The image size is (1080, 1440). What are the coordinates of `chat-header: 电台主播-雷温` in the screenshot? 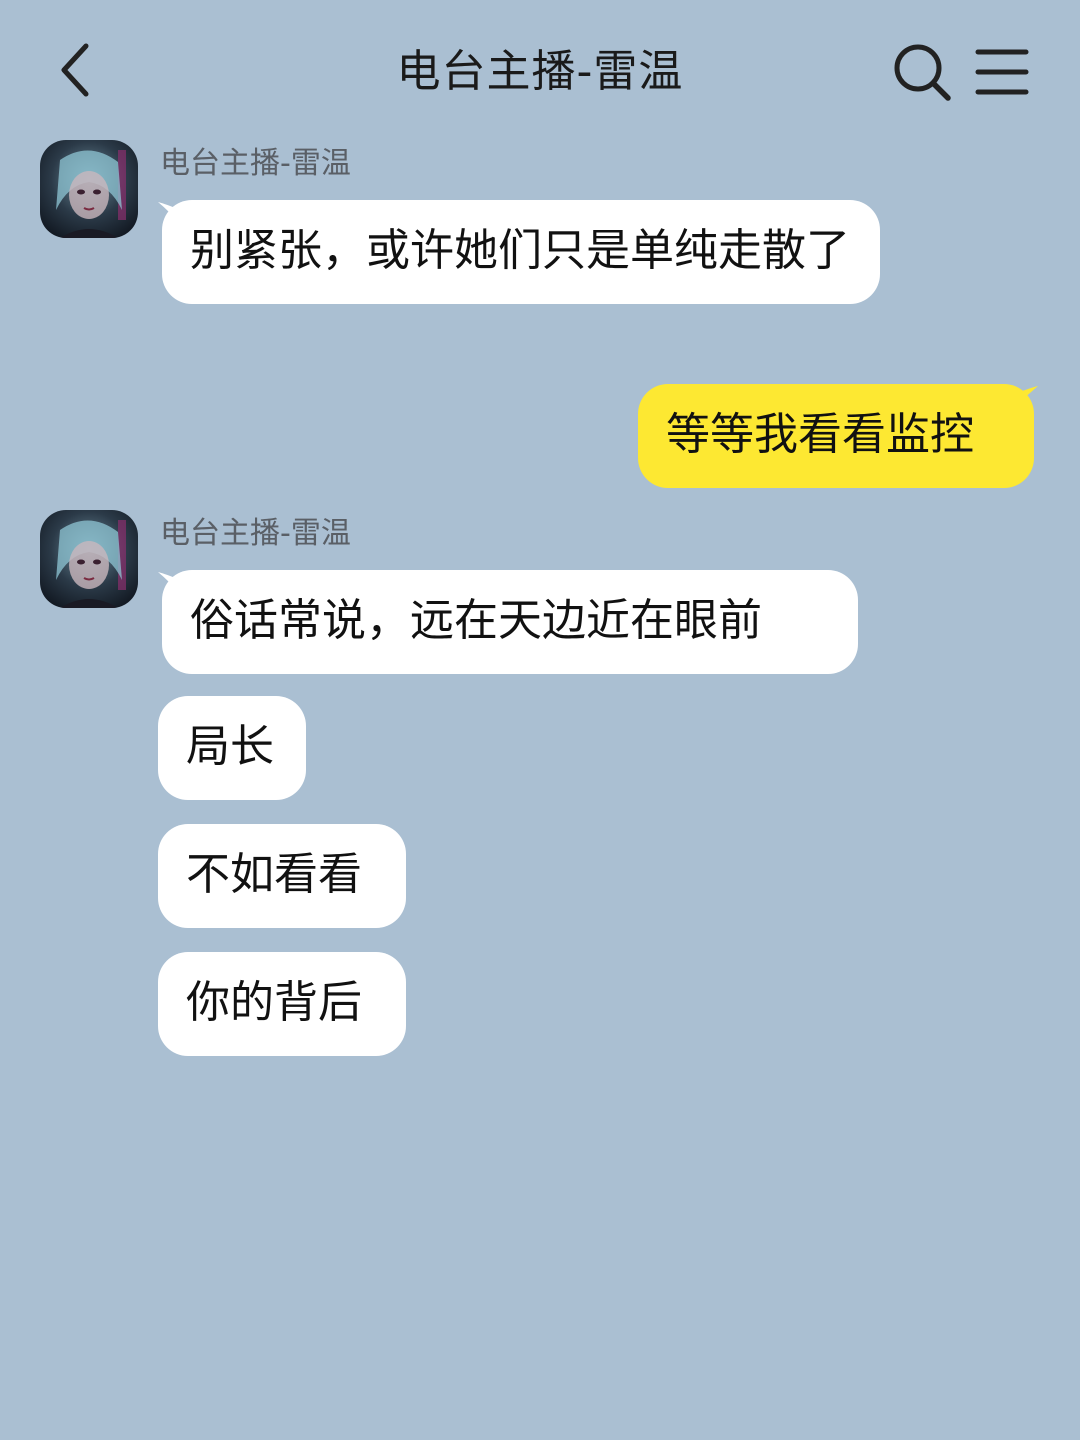 It's located at (540, 70).